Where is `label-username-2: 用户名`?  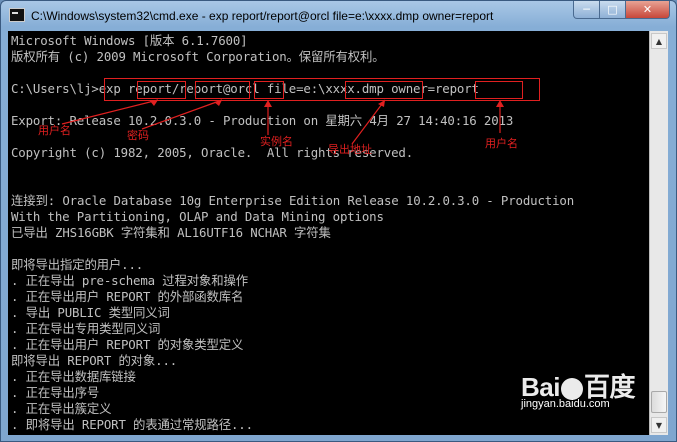
label-username-2: 用户名 is located at coordinates (501, 143).